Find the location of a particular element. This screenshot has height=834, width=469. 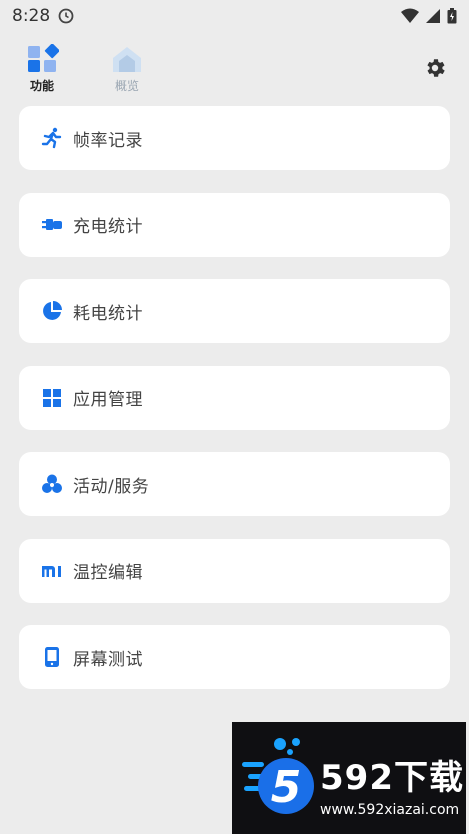

tab-functions: 功能 is located at coordinates (42, 69).